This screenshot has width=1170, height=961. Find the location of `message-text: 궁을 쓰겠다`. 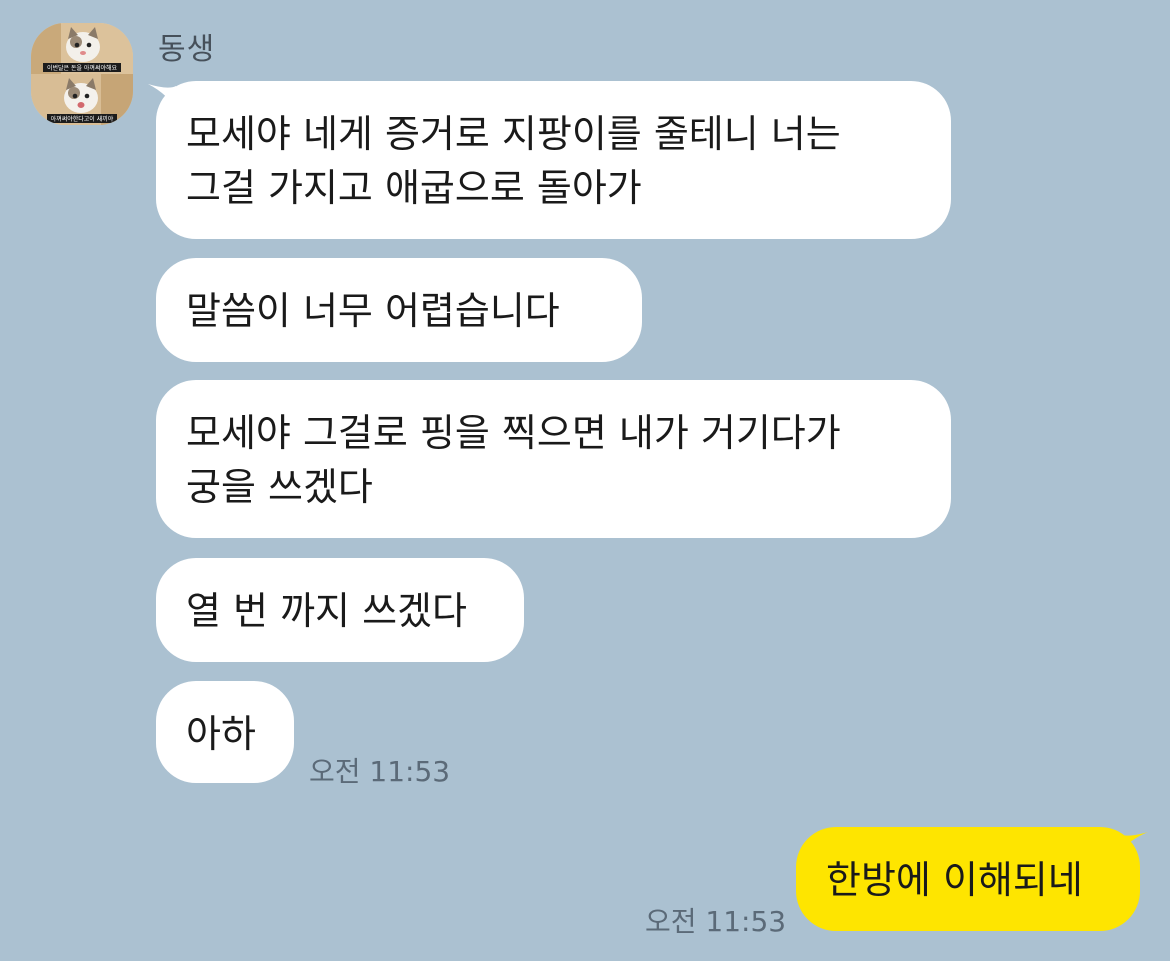

message-text: 궁을 쓰겠다 is located at coordinates (279, 487).